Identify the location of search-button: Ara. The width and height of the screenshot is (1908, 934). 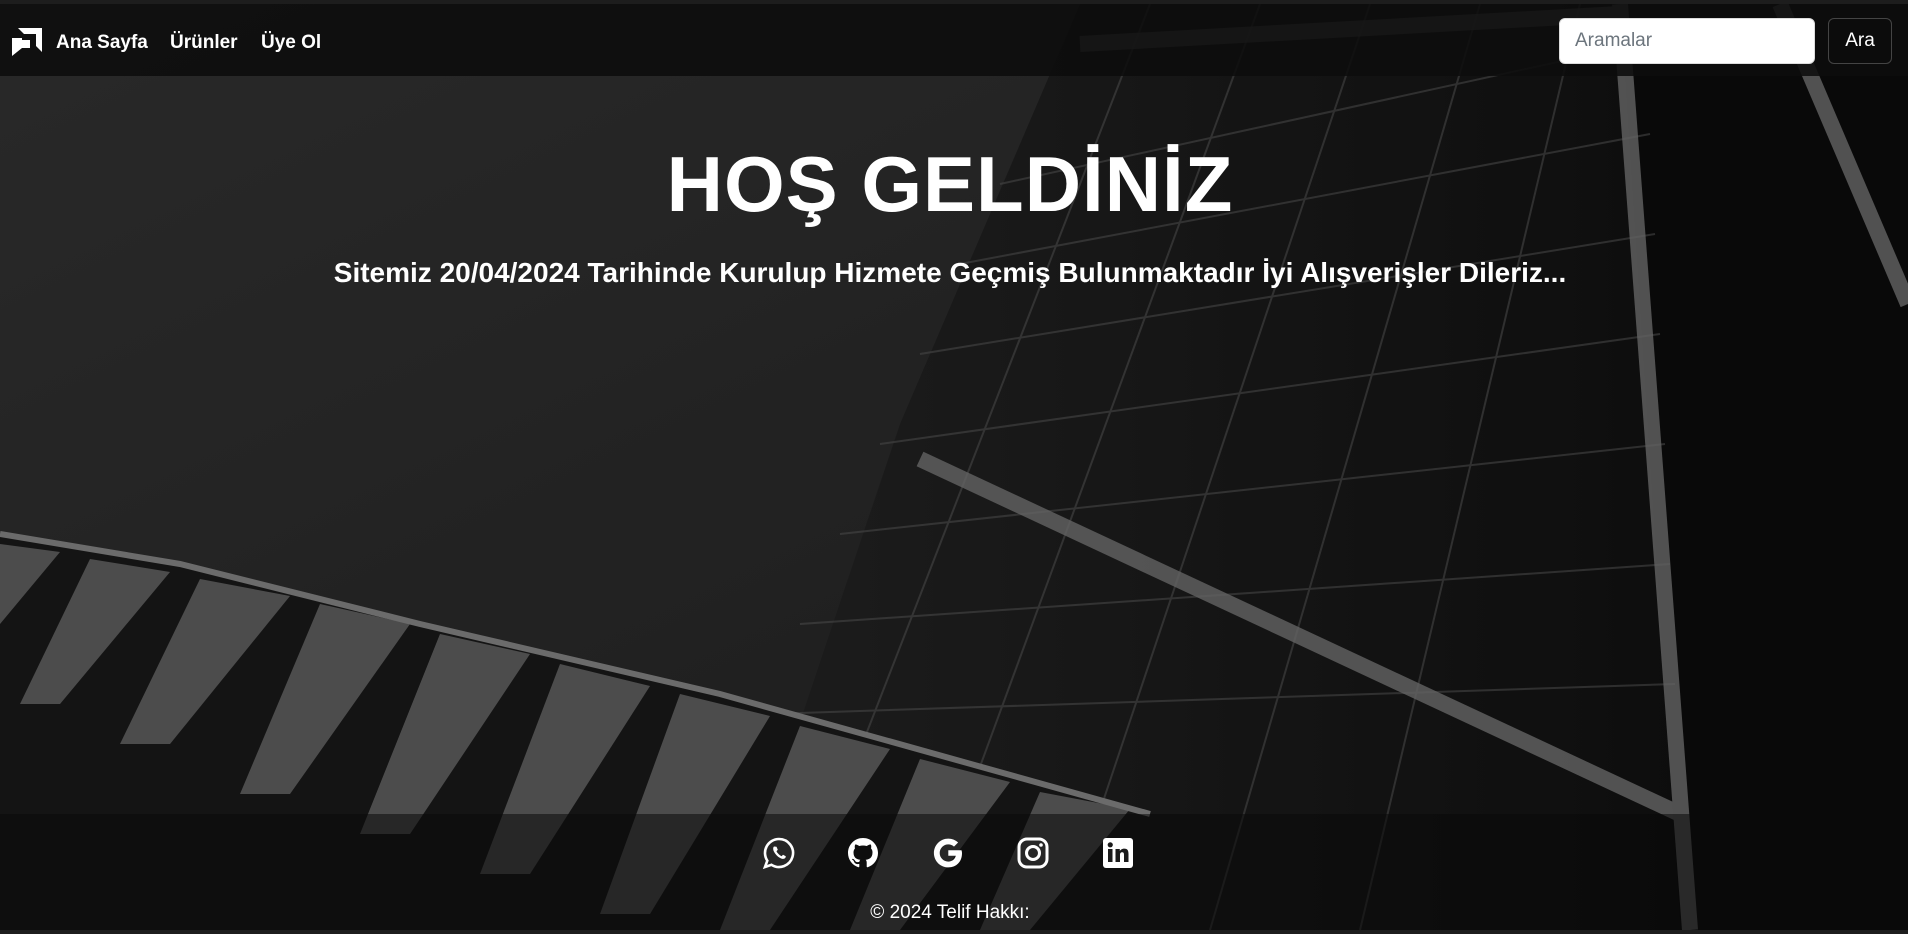
(1860, 41).